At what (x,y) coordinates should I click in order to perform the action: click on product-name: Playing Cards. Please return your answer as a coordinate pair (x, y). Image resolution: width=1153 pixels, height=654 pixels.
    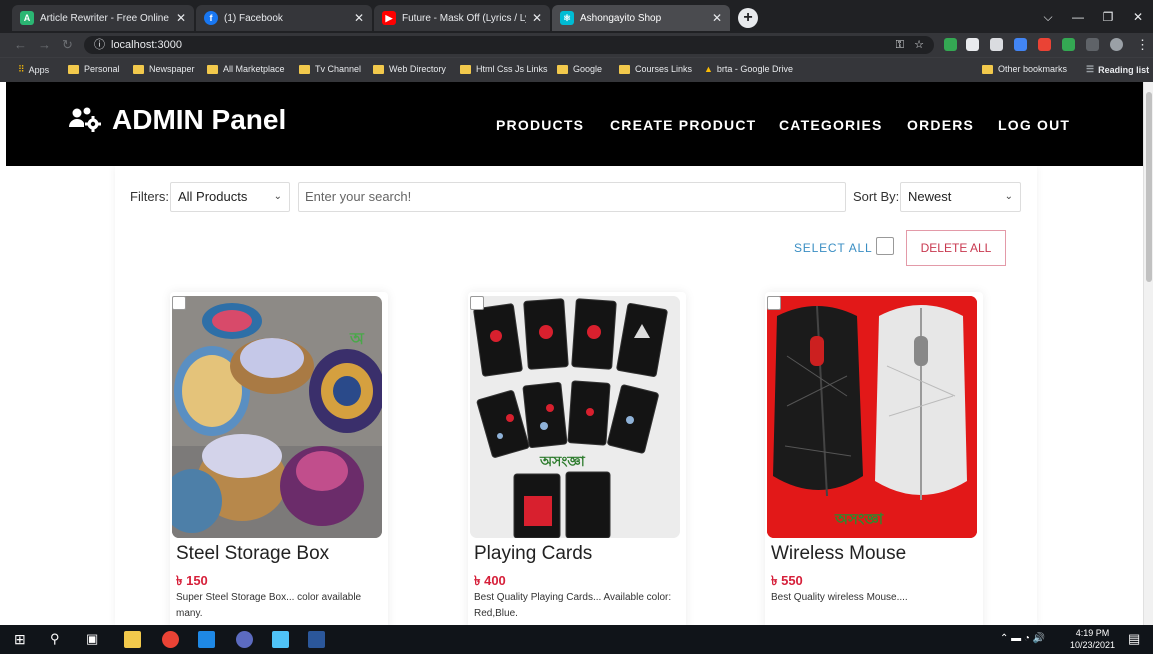
    Looking at the image, I should click on (533, 554).